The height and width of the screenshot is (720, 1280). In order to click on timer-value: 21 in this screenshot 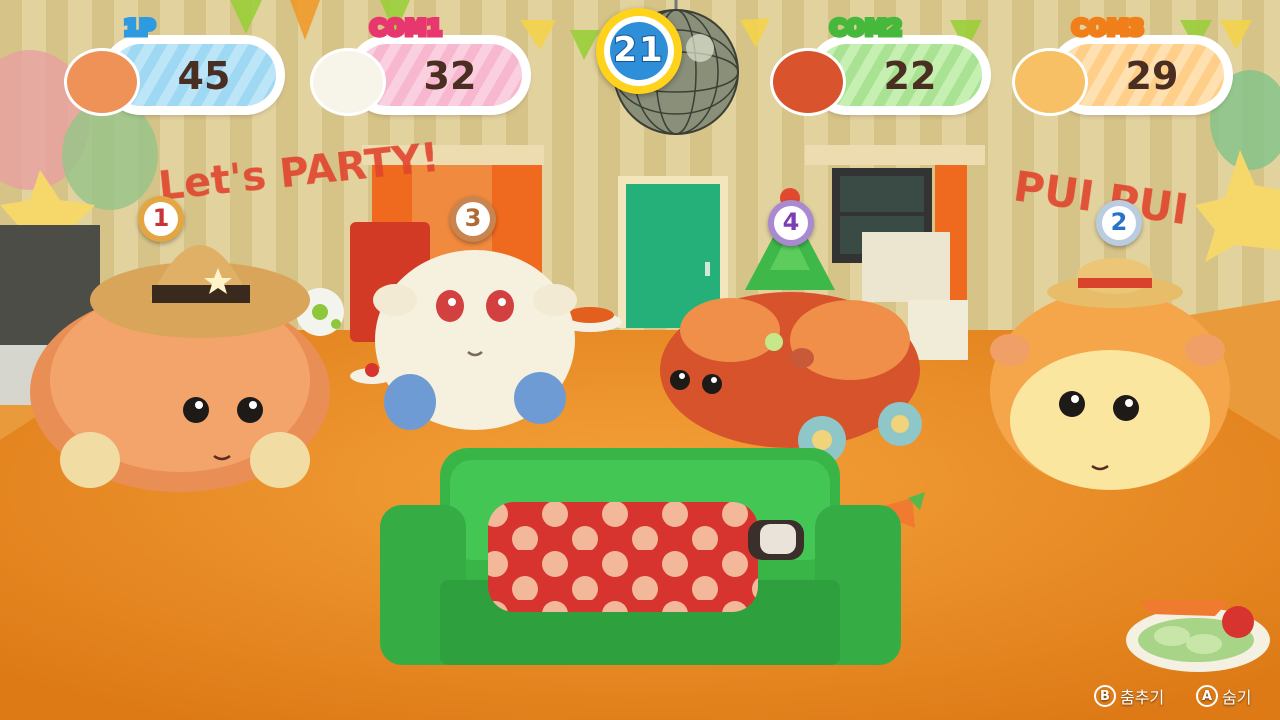, I will do `click(638, 50)`.